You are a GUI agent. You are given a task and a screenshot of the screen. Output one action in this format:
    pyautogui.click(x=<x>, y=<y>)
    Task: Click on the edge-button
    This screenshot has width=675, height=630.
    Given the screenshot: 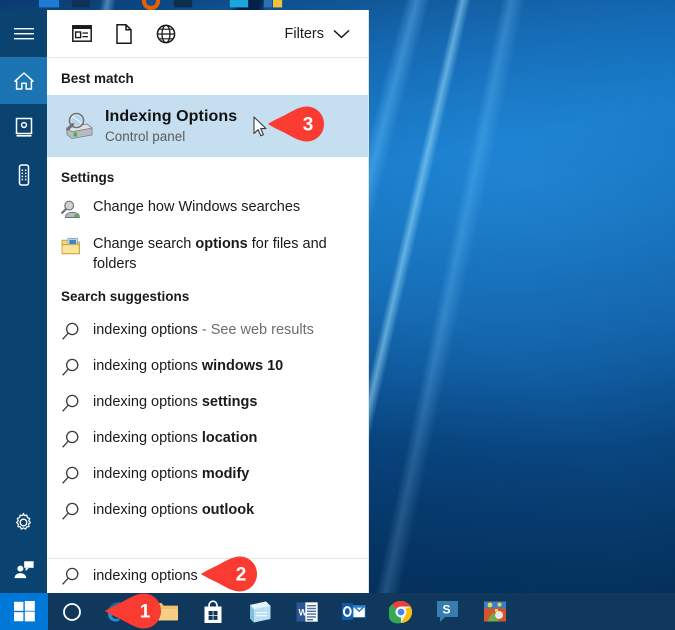 What is the action you would take?
    pyautogui.click(x=118, y=611)
    